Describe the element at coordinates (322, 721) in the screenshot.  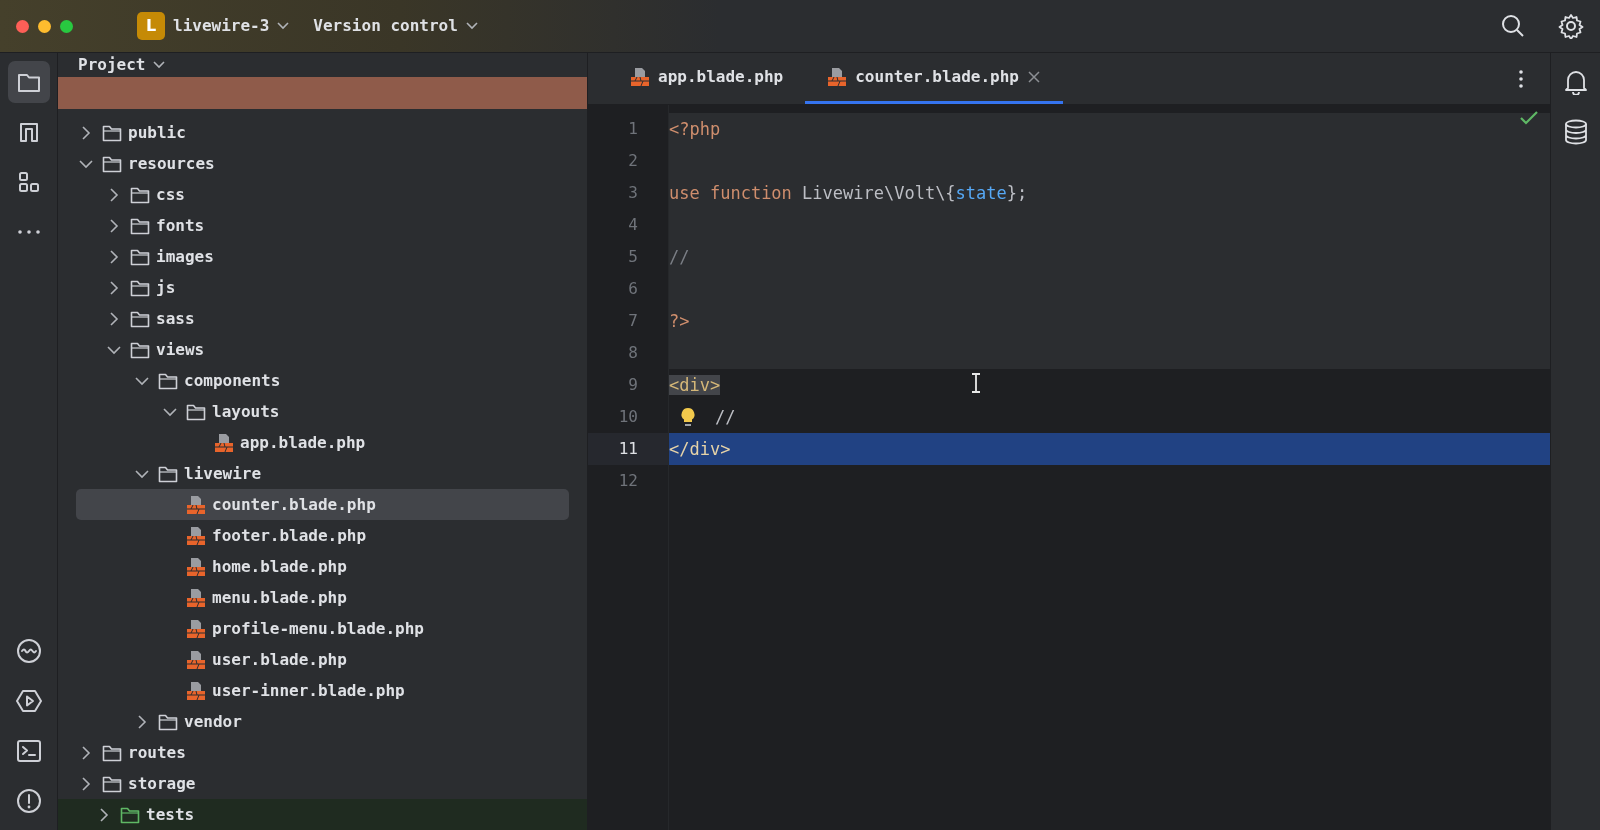
I see `folder-item: vendor` at that location.